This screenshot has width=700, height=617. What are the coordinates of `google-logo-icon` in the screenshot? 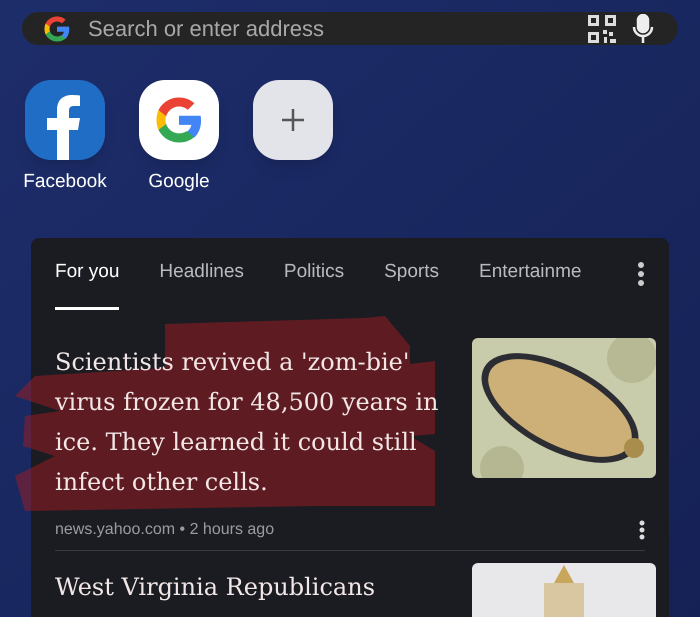 It's located at (57, 29).